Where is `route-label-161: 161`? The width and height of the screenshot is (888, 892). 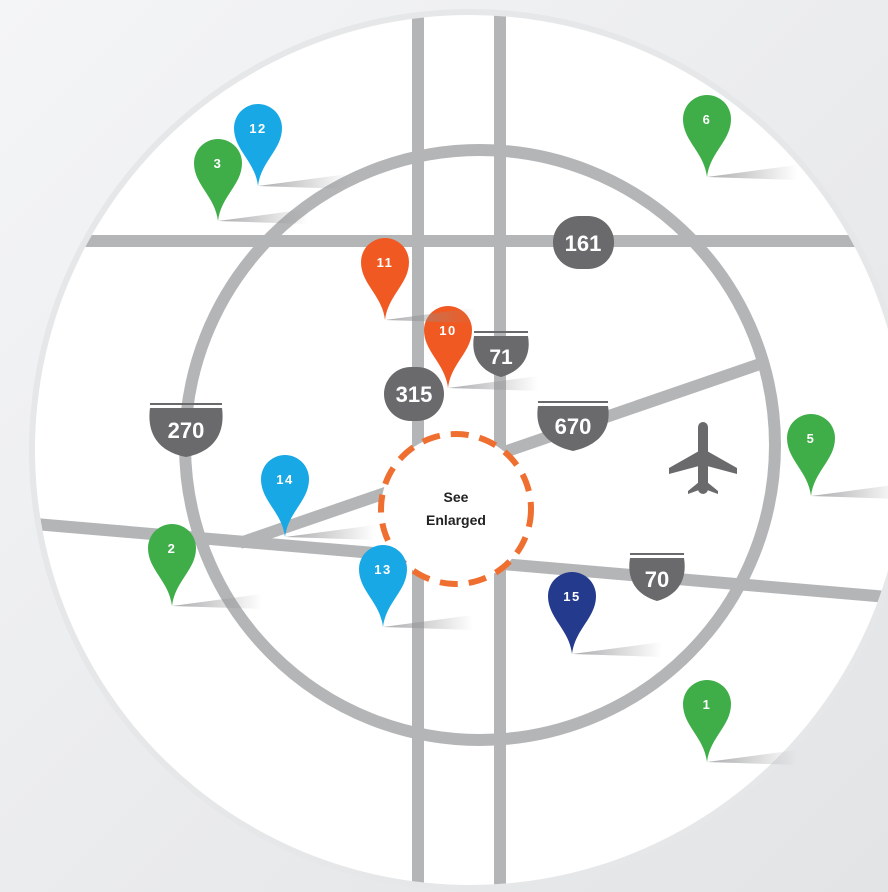 route-label-161: 161 is located at coordinates (583, 243).